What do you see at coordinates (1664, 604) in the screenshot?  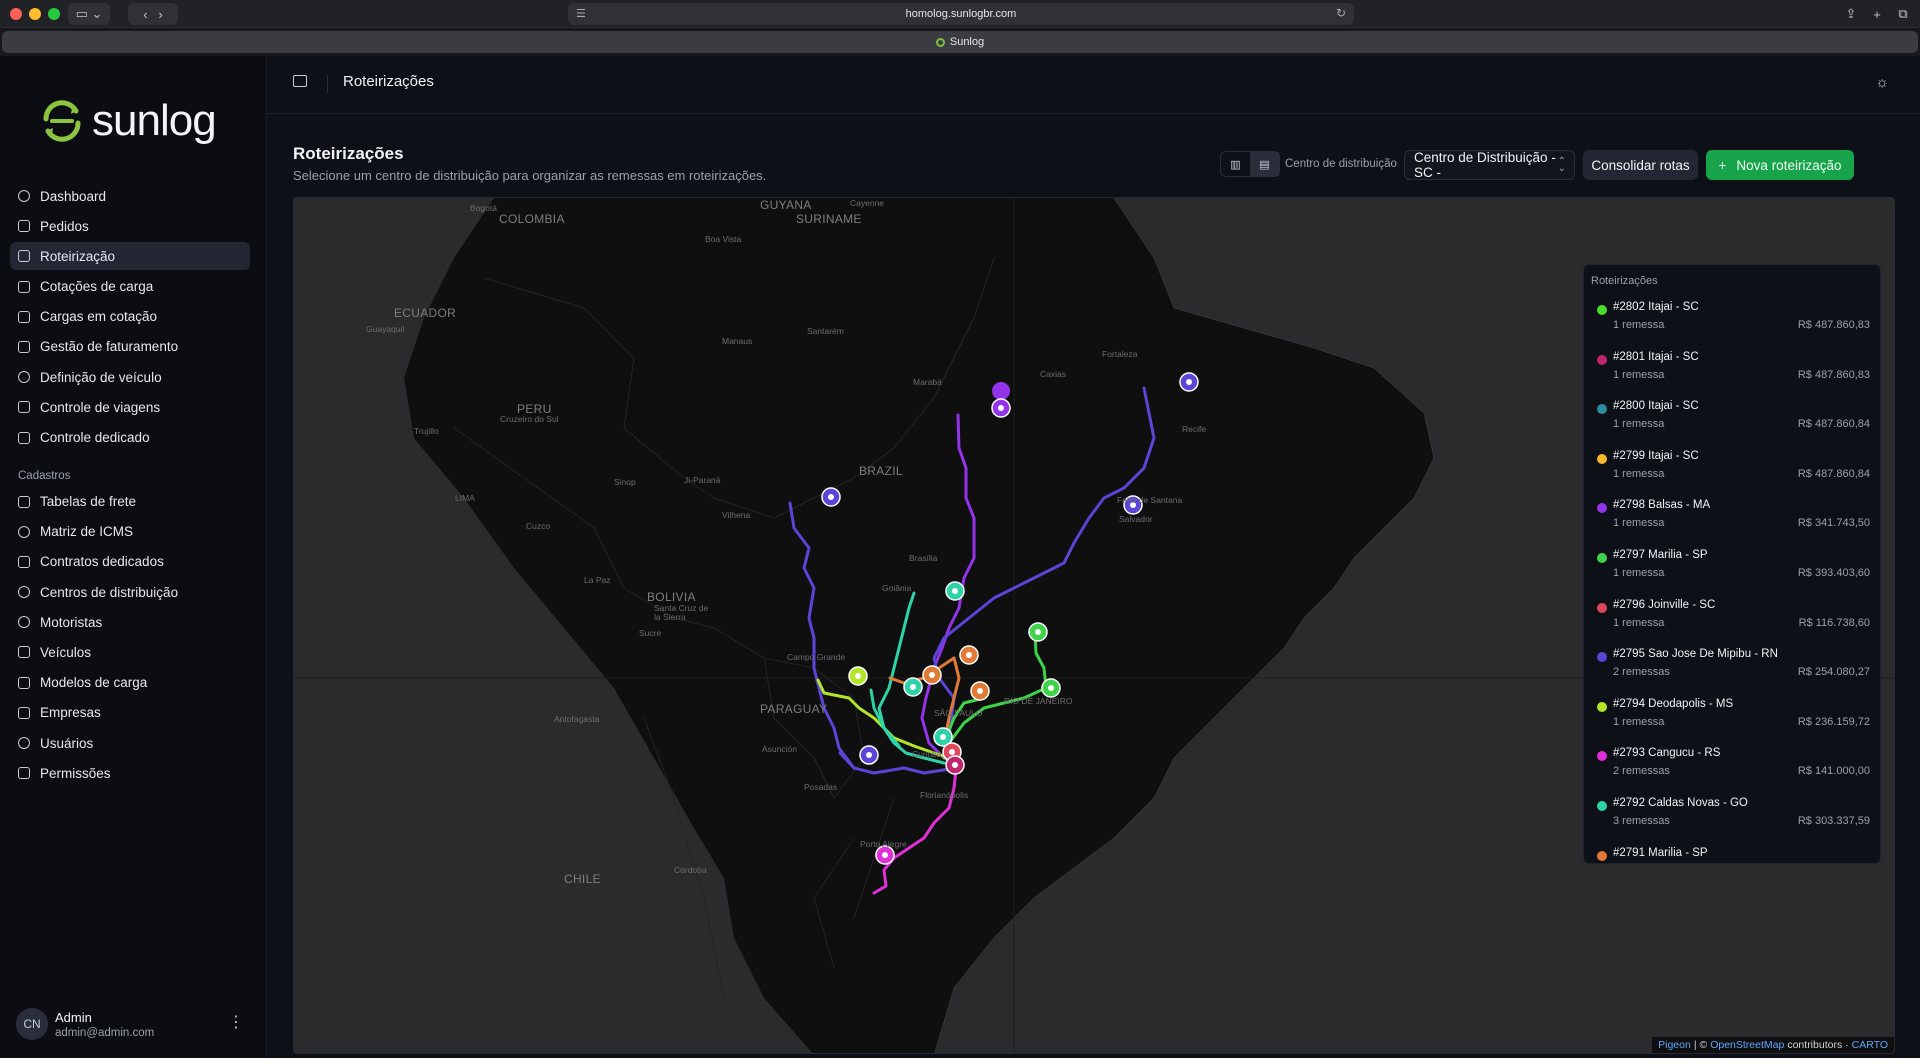 I see `route-name: #2796 Joinville - SC` at bounding box center [1664, 604].